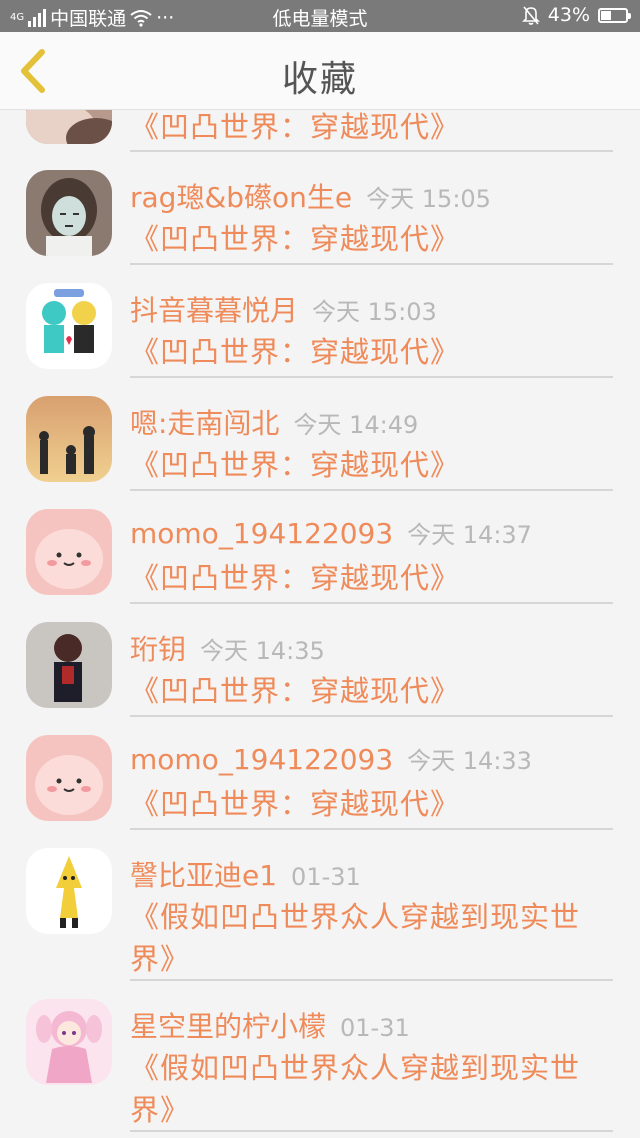 The width and height of the screenshot is (640, 1138). I want to click on list-item: momo_194122093 今天 14:33 《凹凸世界：穿越现代》, so click(320, 787).